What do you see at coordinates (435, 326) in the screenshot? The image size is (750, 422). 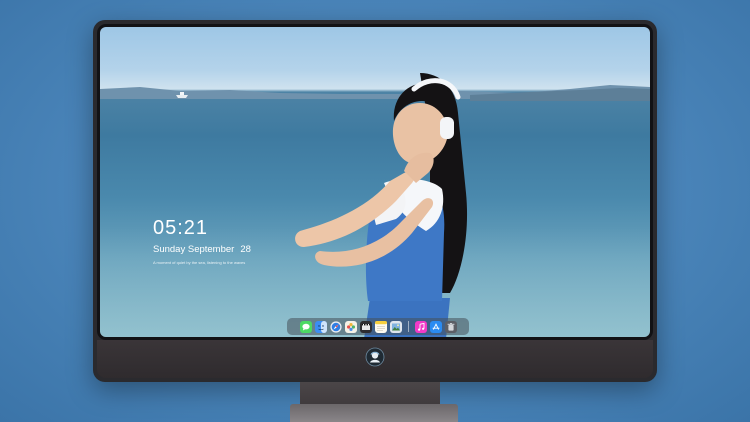 I see `app-store-icon` at bounding box center [435, 326].